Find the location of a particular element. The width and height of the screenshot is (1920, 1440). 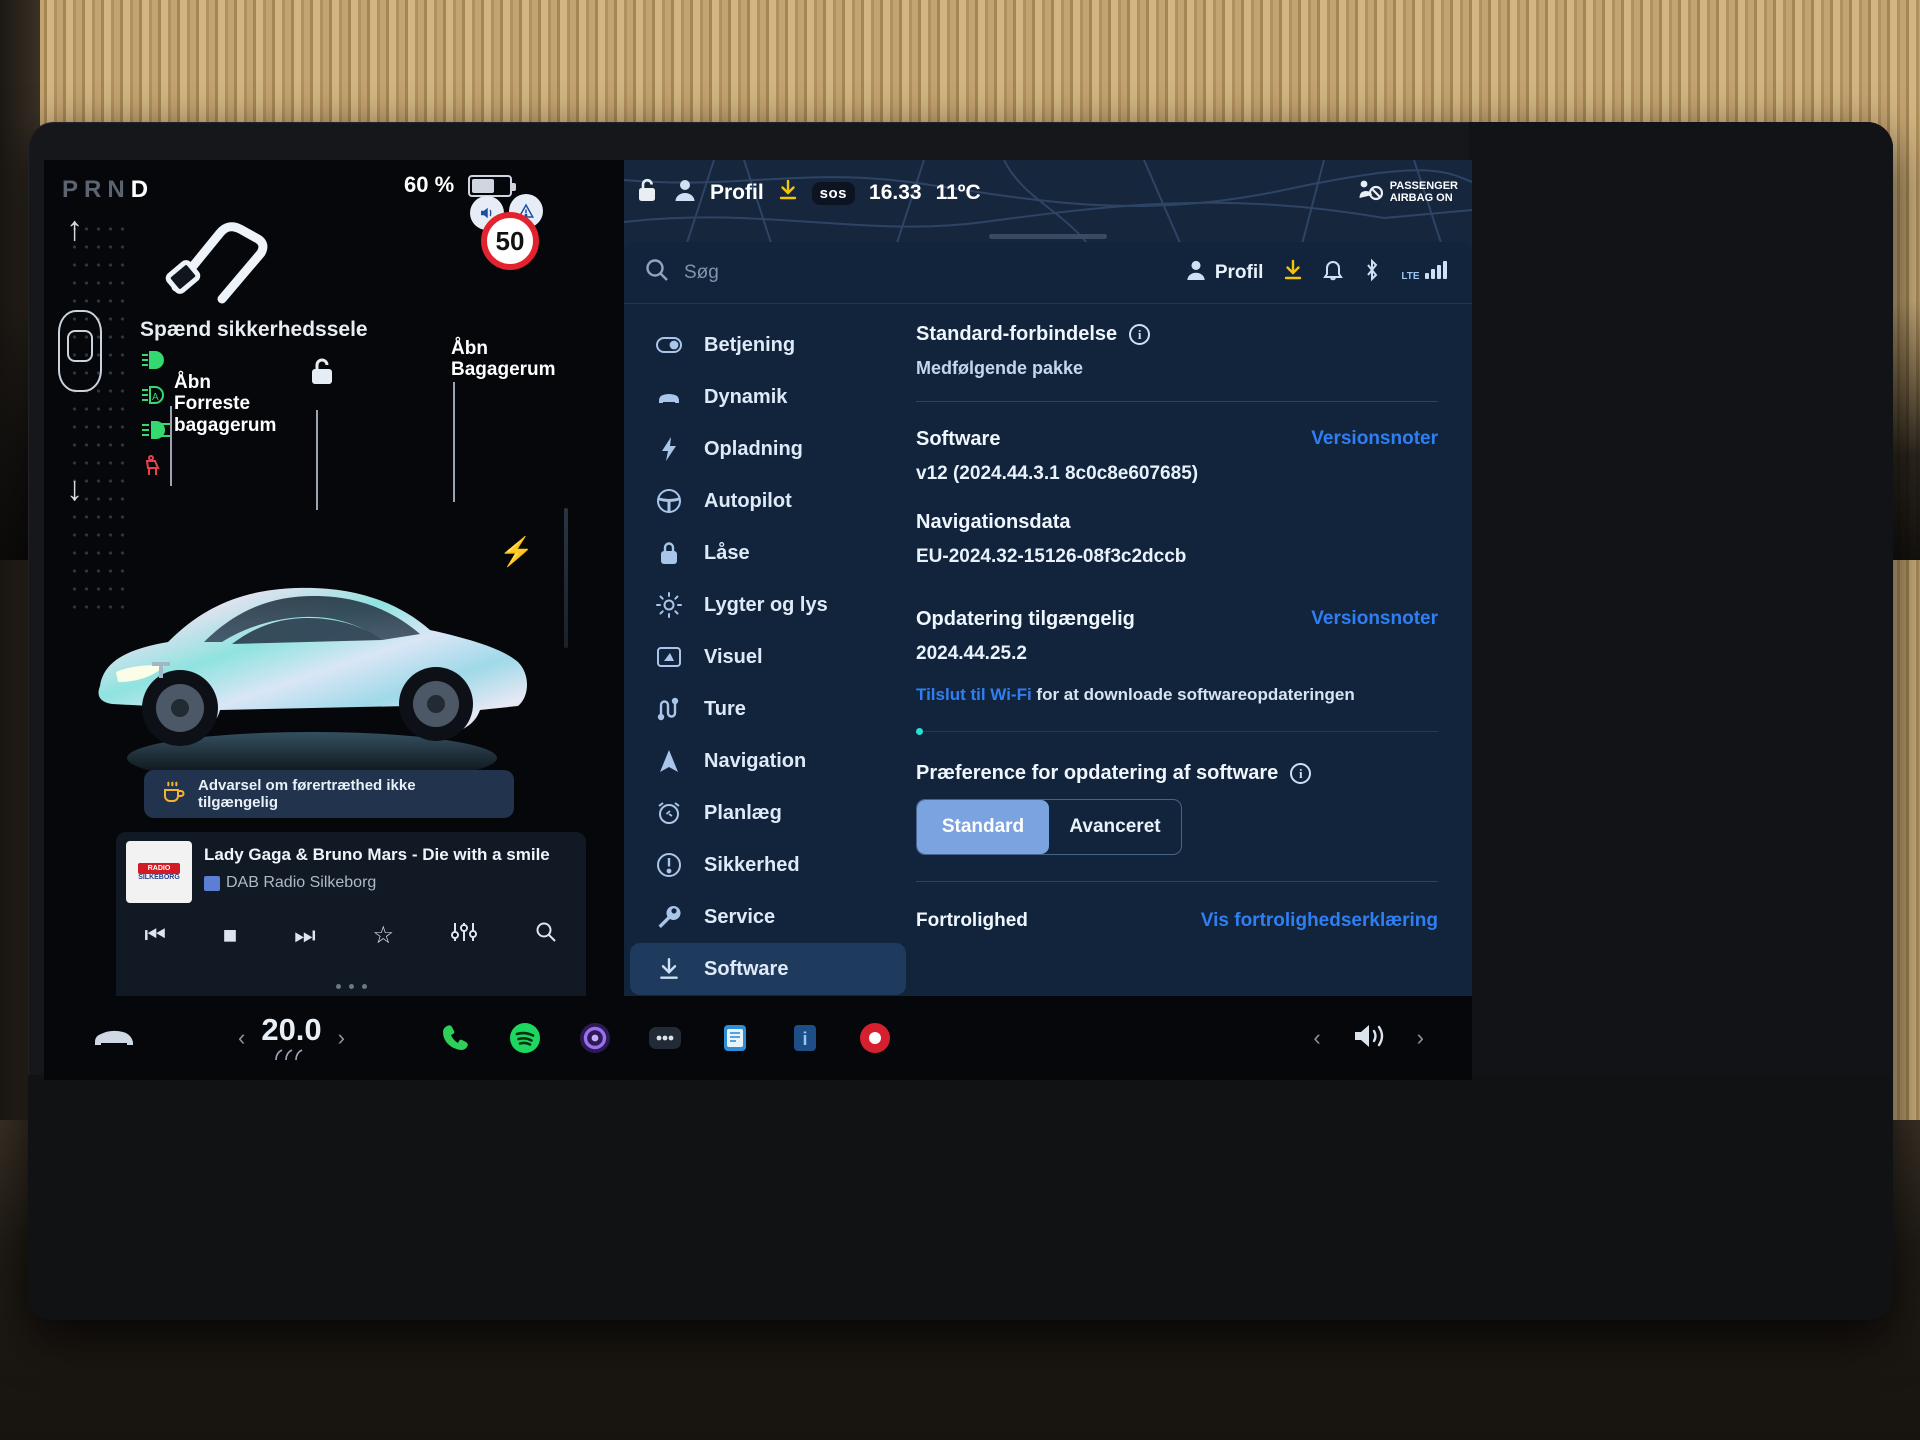

sidebar-item-planlaeg: Planlæg is located at coordinates (768, 813).